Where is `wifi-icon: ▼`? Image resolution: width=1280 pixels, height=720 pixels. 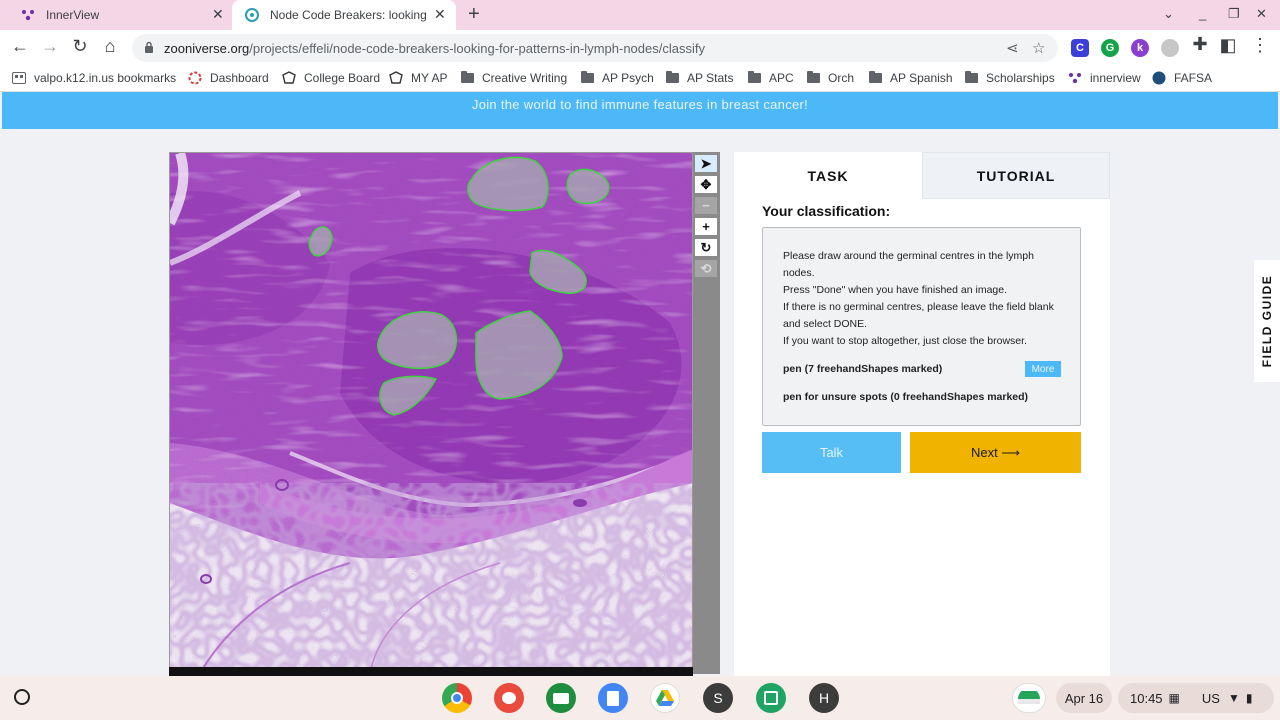 wifi-icon: ▼ is located at coordinates (1233, 698).